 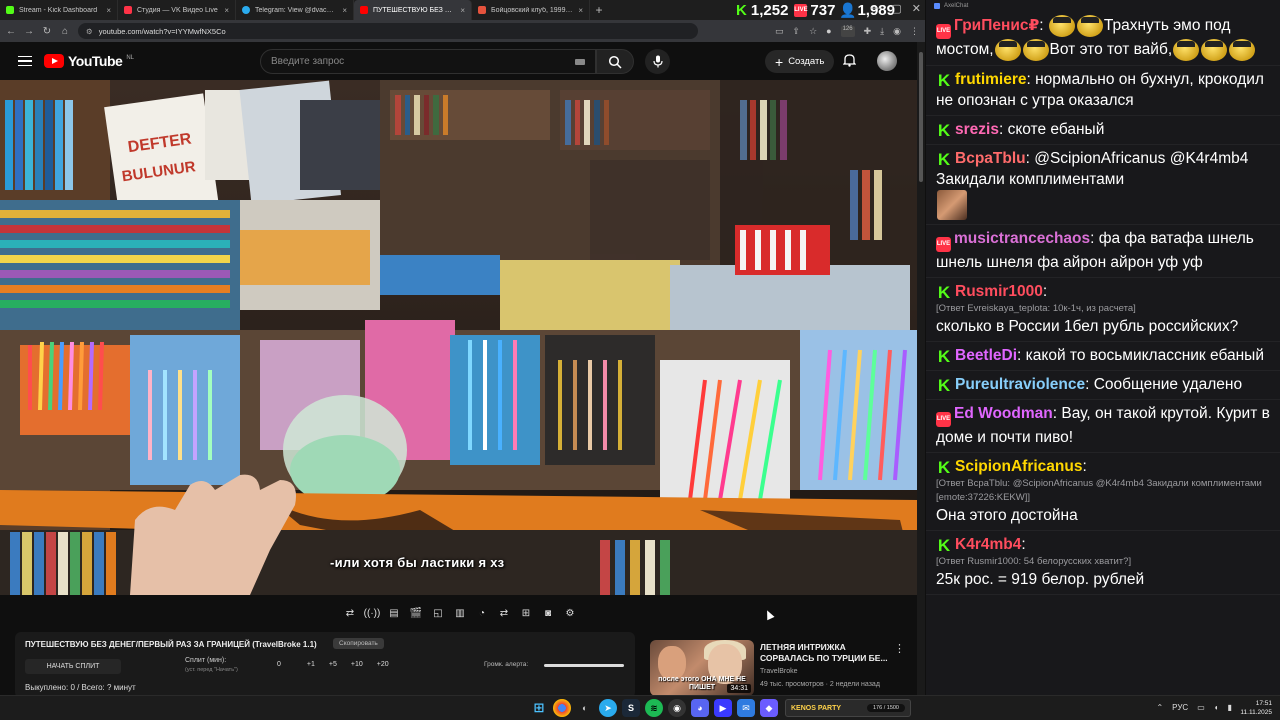 I want to click on create-button: + Создать, so click(x=800, y=61).